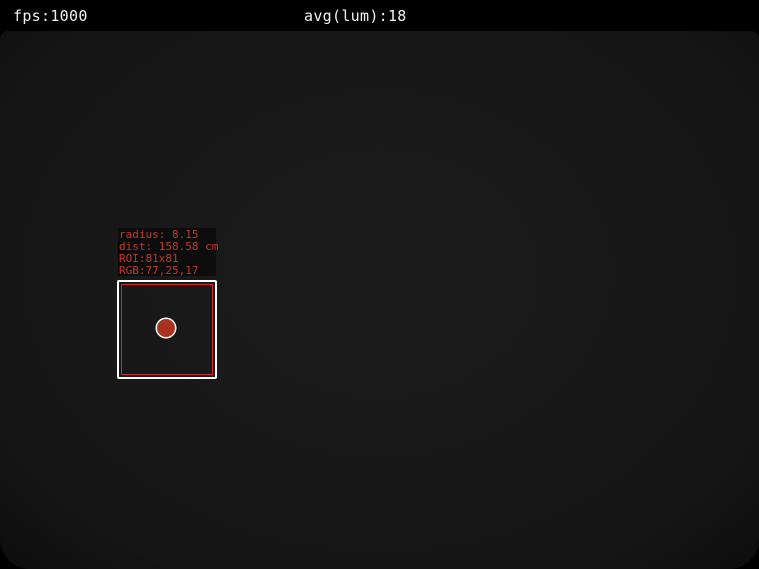  What do you see at coordinates (166, 328) in the screenshot?
I see `detected-ball-marker` at bounding box center [166, 328].